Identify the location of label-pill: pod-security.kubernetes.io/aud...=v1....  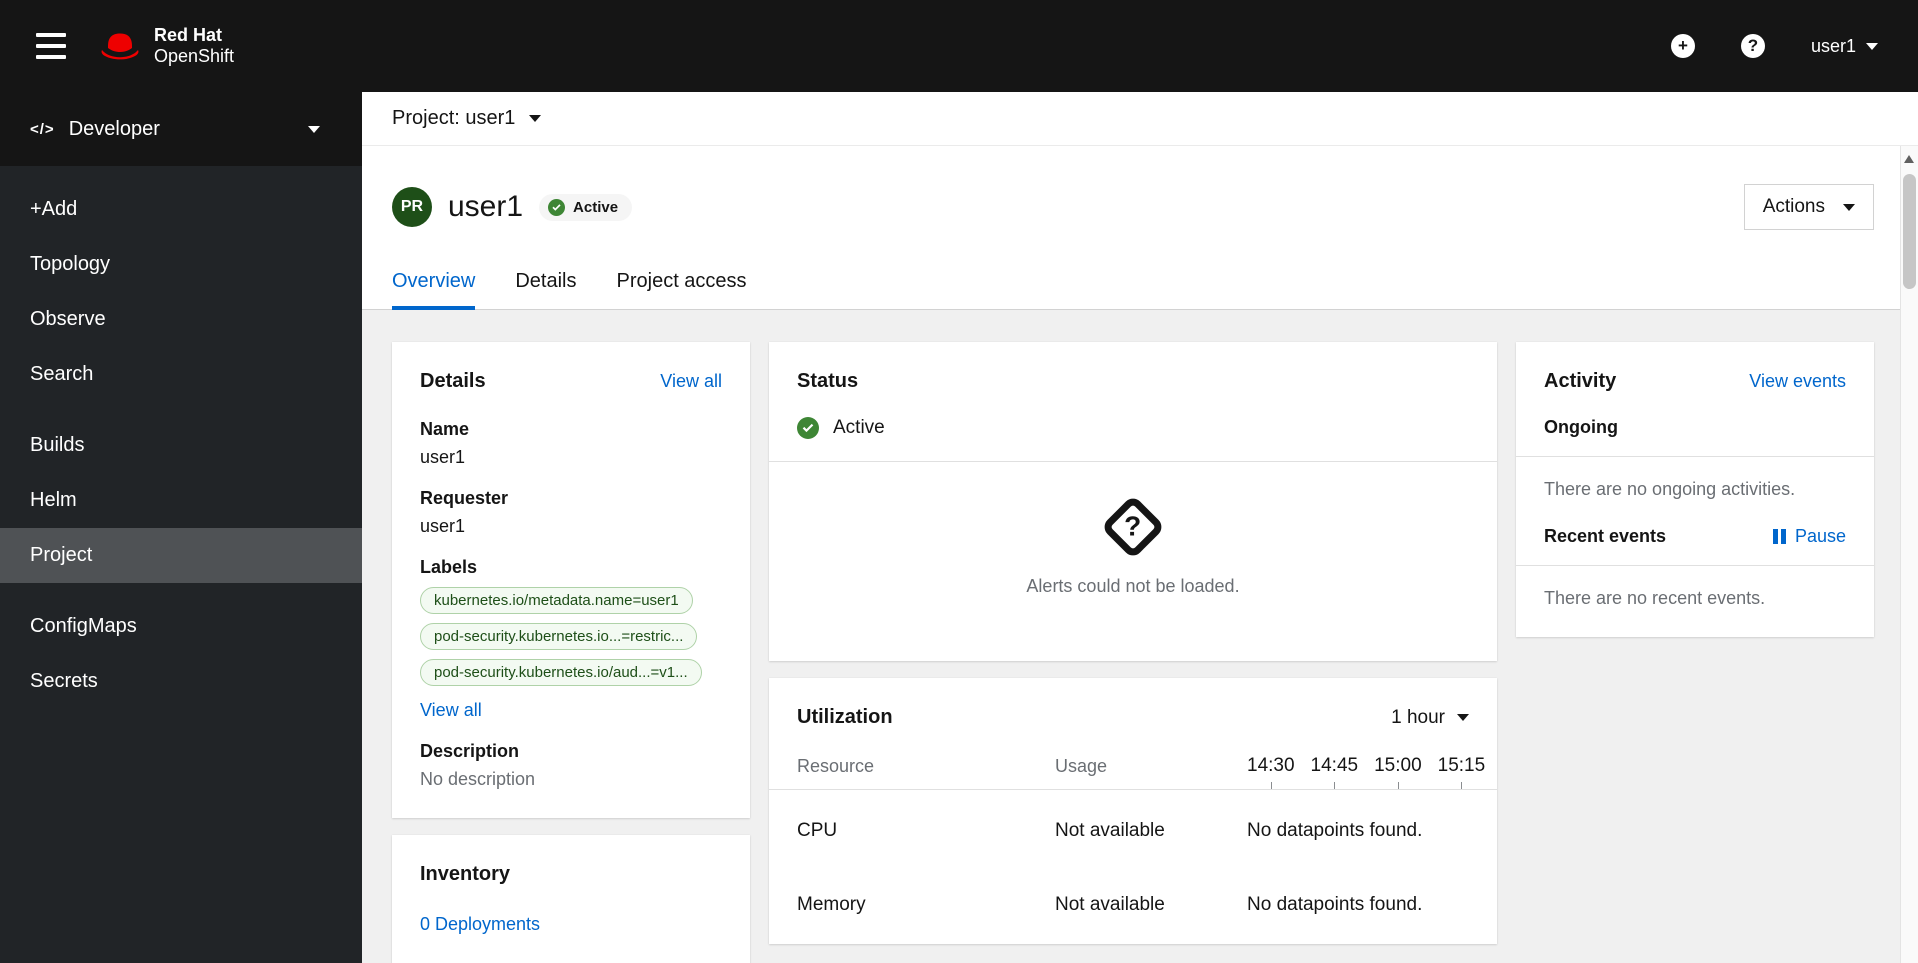
(561, 672).